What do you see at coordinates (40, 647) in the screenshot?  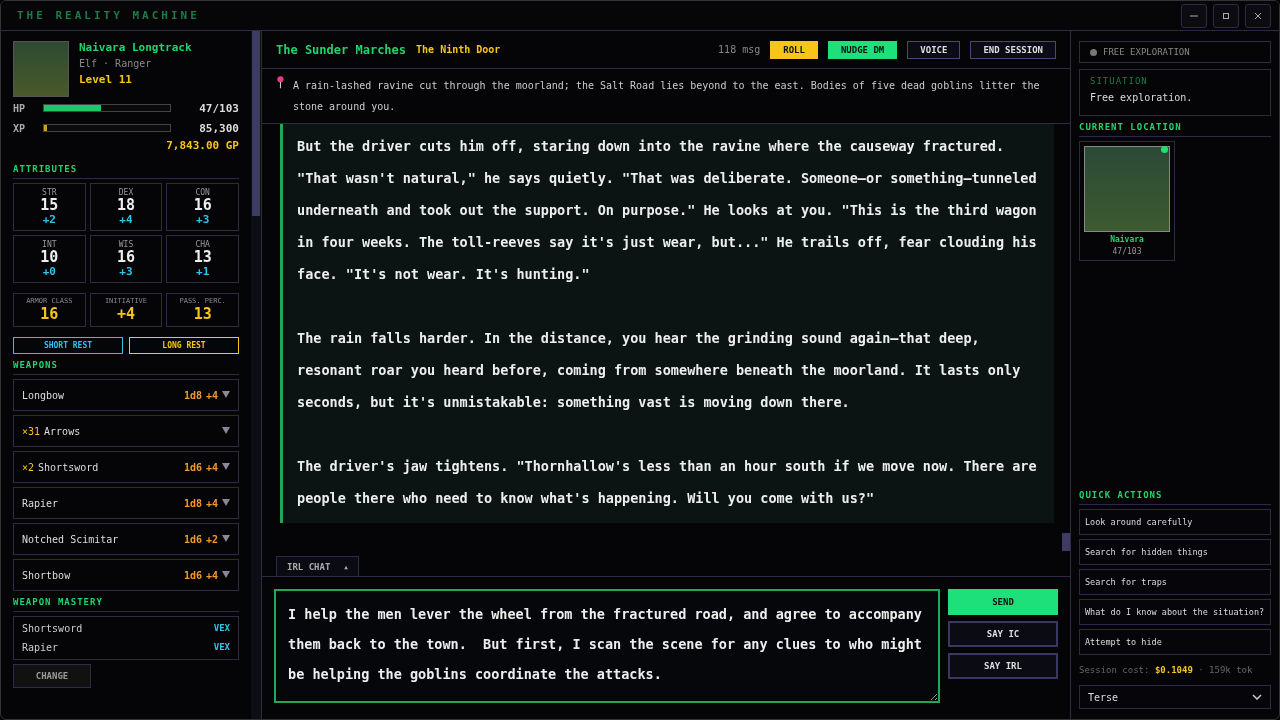 I see `mastery-weapon: Rapier` at bounding box center [40, 647].